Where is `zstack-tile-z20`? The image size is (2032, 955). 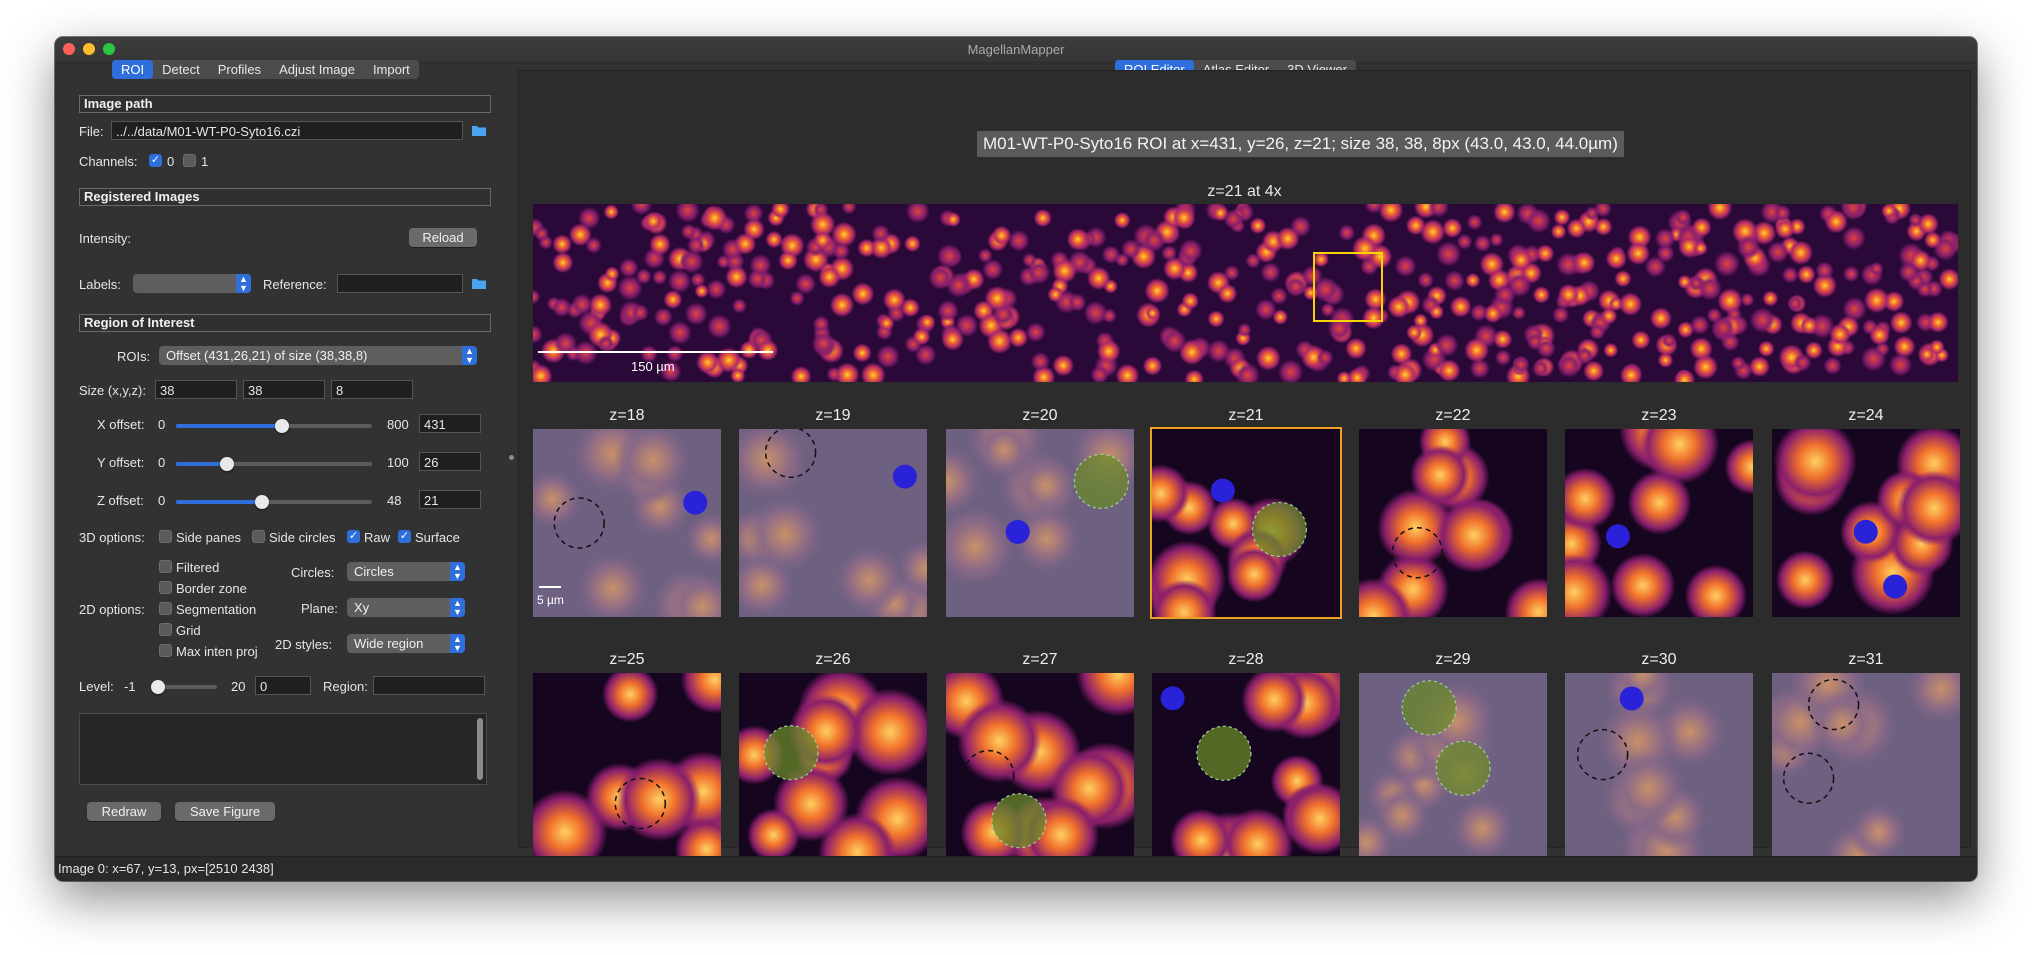
zstack-tile-z20 is located at coordinates (1040, 523).